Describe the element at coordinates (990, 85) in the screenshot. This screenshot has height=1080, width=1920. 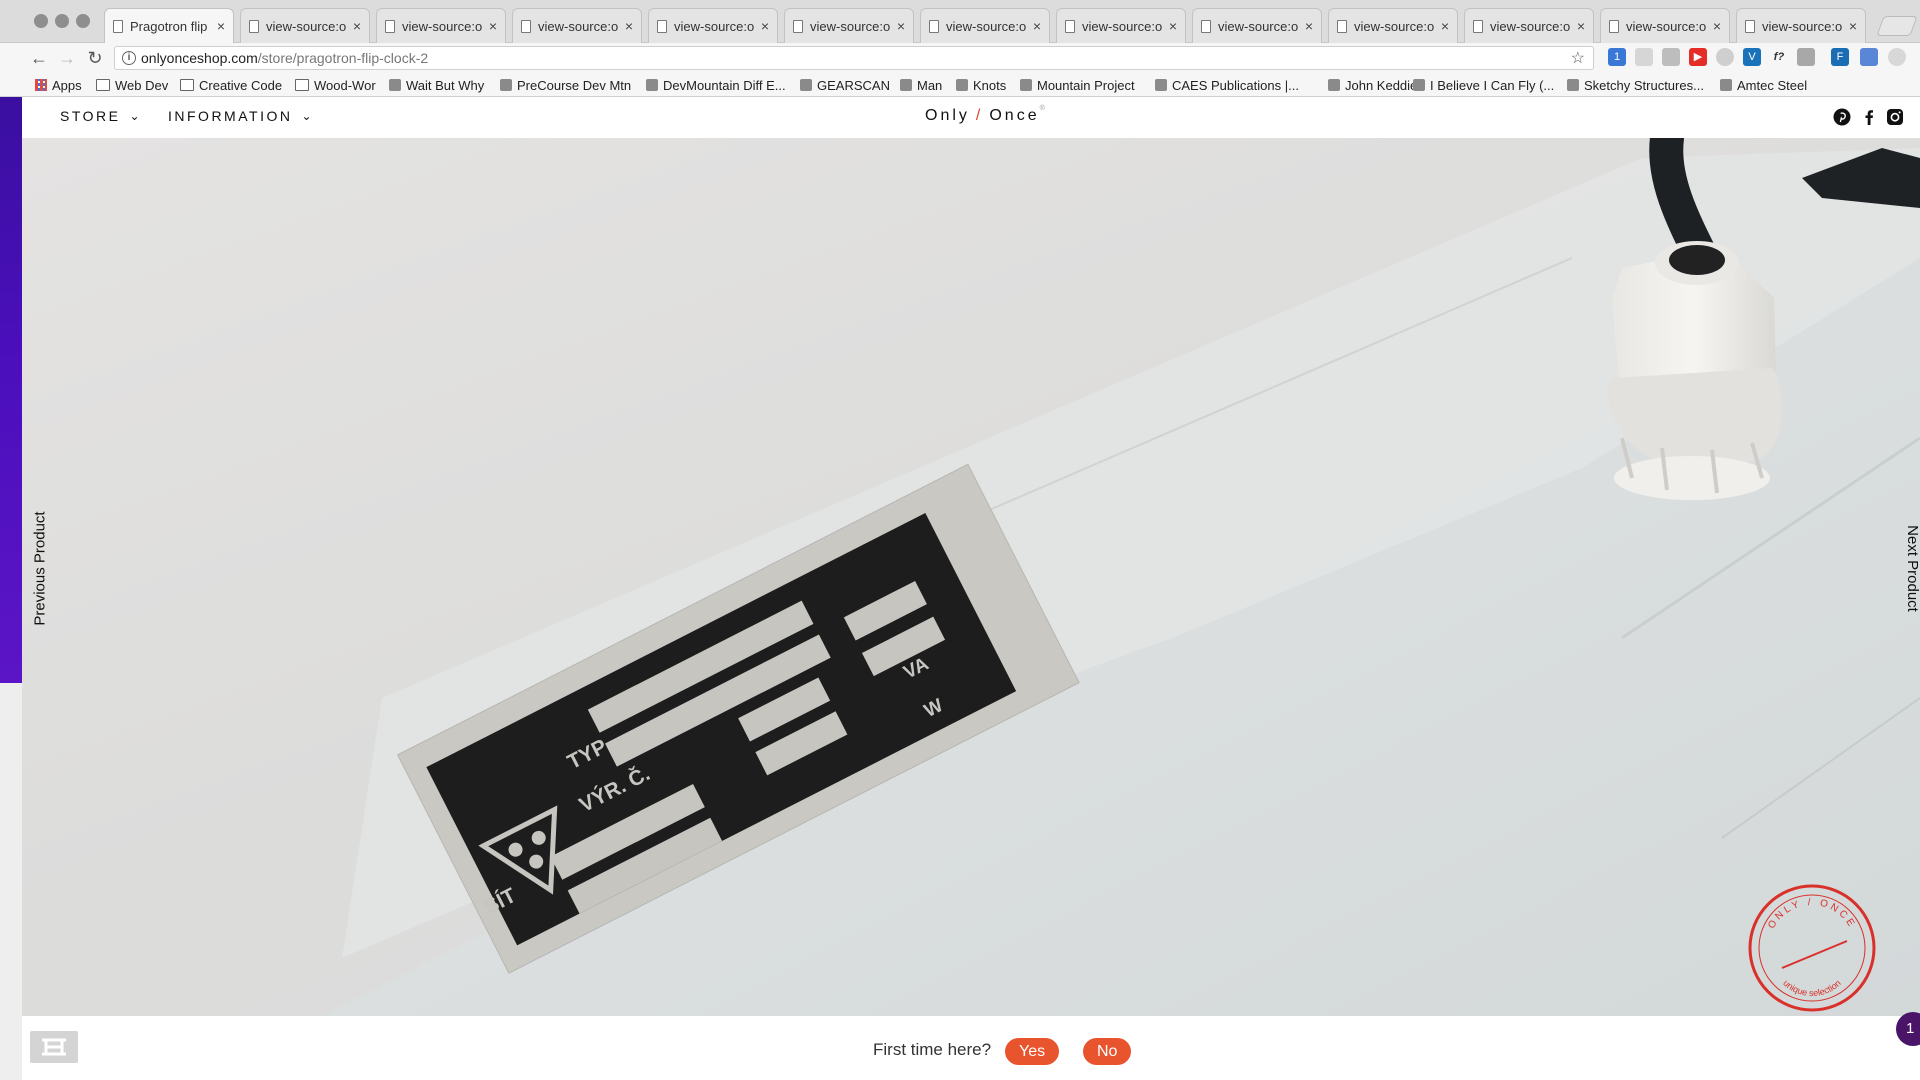
I see `bookmark-label: Knots` at that location.